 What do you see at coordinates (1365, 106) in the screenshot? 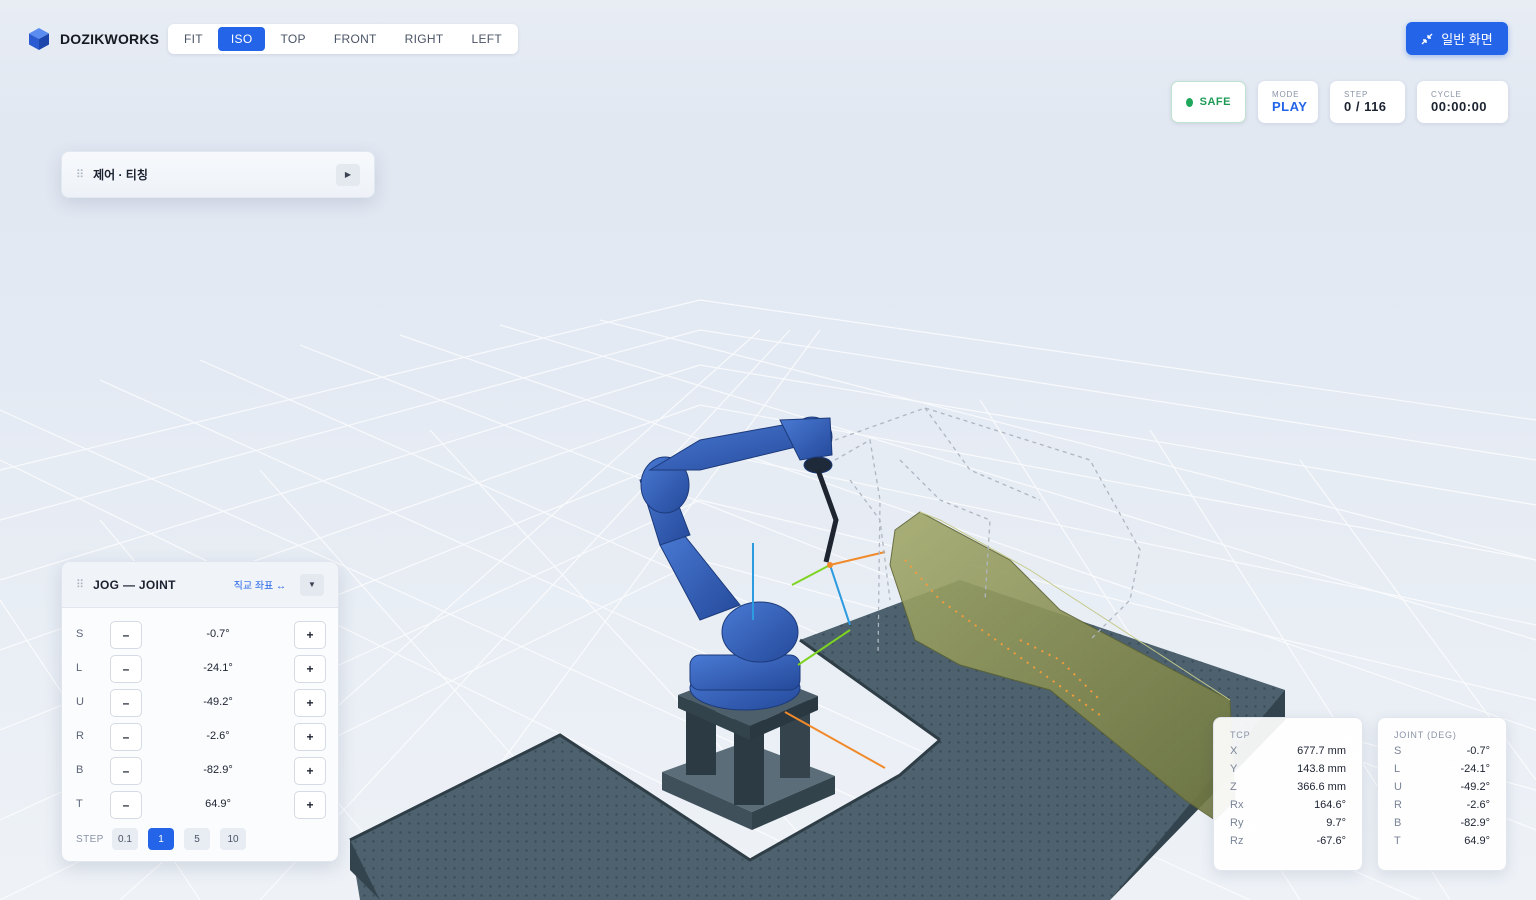
I see `step-value: 0 / 116` at bounding box center [1365, 106].